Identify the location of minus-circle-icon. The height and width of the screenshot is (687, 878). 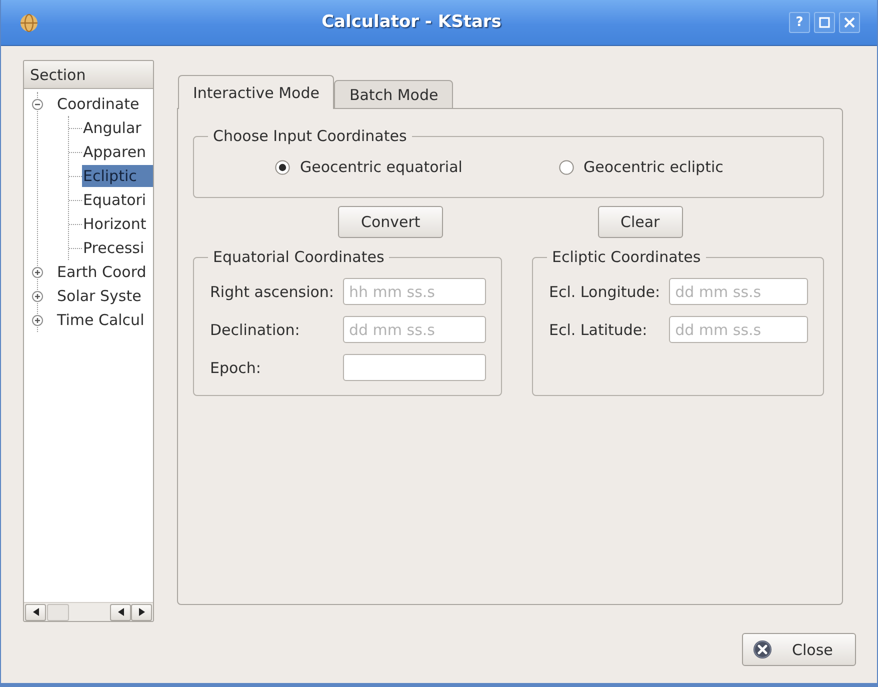
(37, 104).